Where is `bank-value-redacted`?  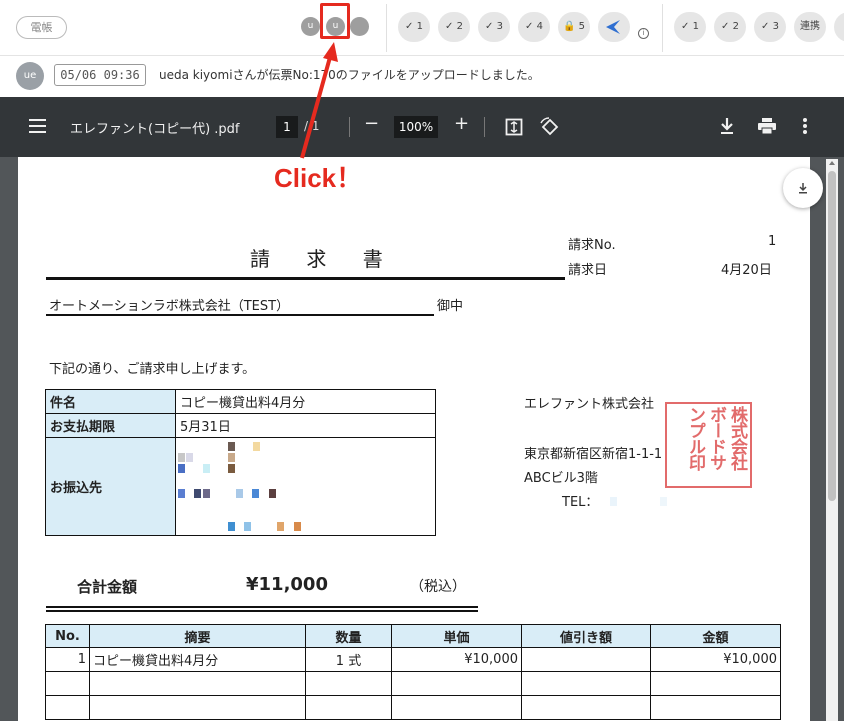
bank-value-redacted is located at coordinates (305, 486).